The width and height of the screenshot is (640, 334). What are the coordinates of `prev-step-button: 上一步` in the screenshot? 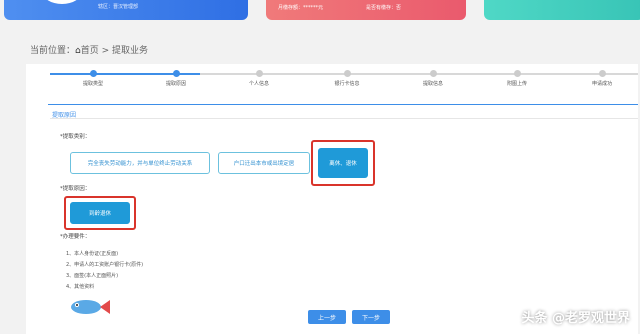 It's located at (327, 317).